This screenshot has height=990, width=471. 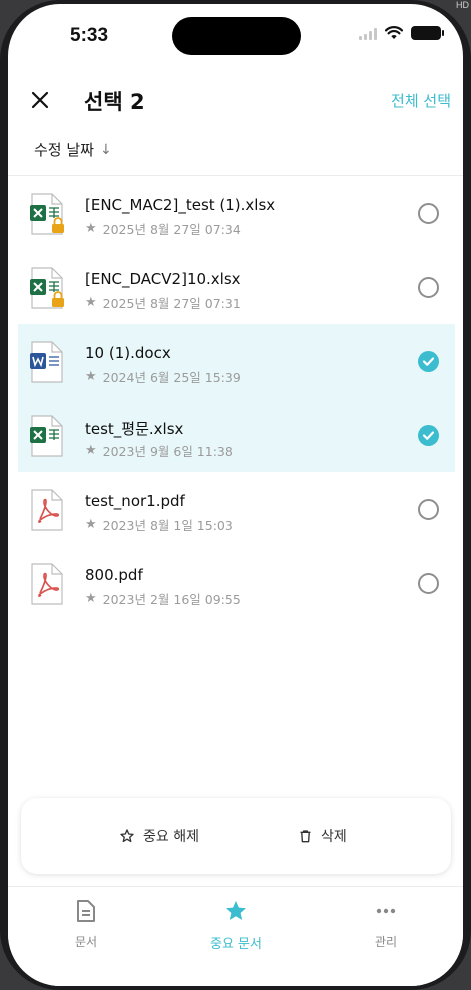 What do you see at coordinates (236, 583) in the screenshot?
I see `file-row: 800.pdf ★ 2023년 2월 16일 09:55` at bounding box center [236, 583].